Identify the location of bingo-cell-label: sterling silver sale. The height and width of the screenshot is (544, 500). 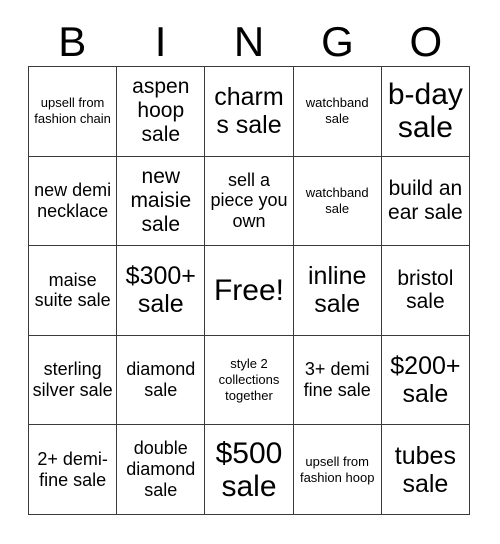
(72, 380).